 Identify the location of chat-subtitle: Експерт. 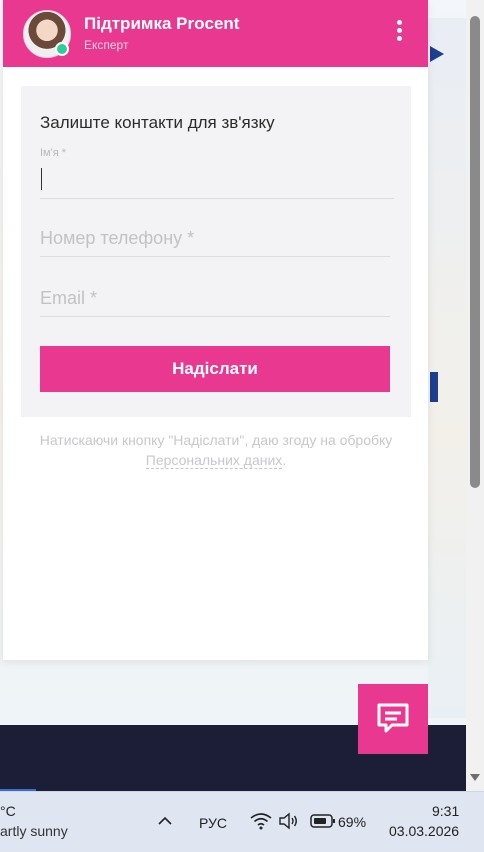
(106, 45).